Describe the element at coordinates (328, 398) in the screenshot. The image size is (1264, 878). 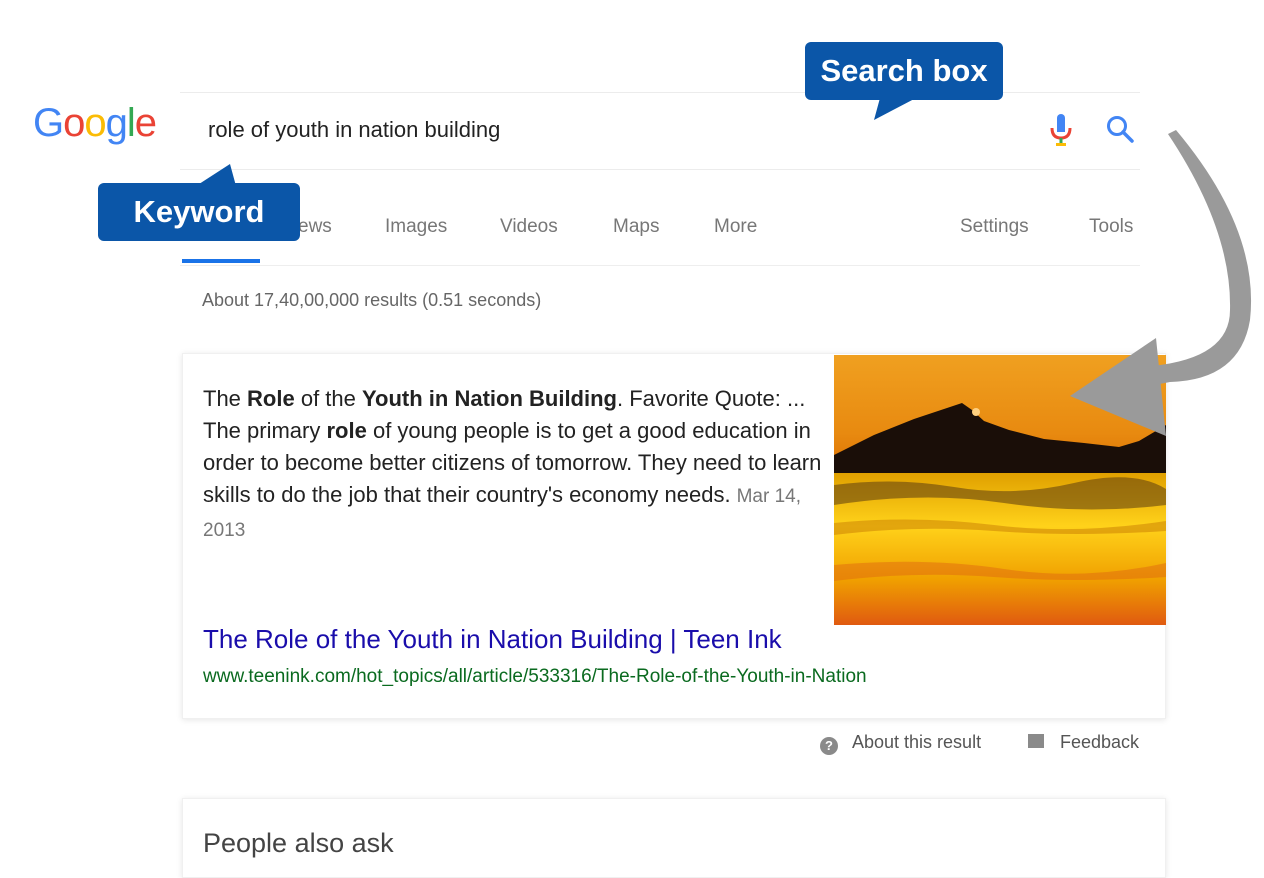
I see `snippet-text: of the` at that location.